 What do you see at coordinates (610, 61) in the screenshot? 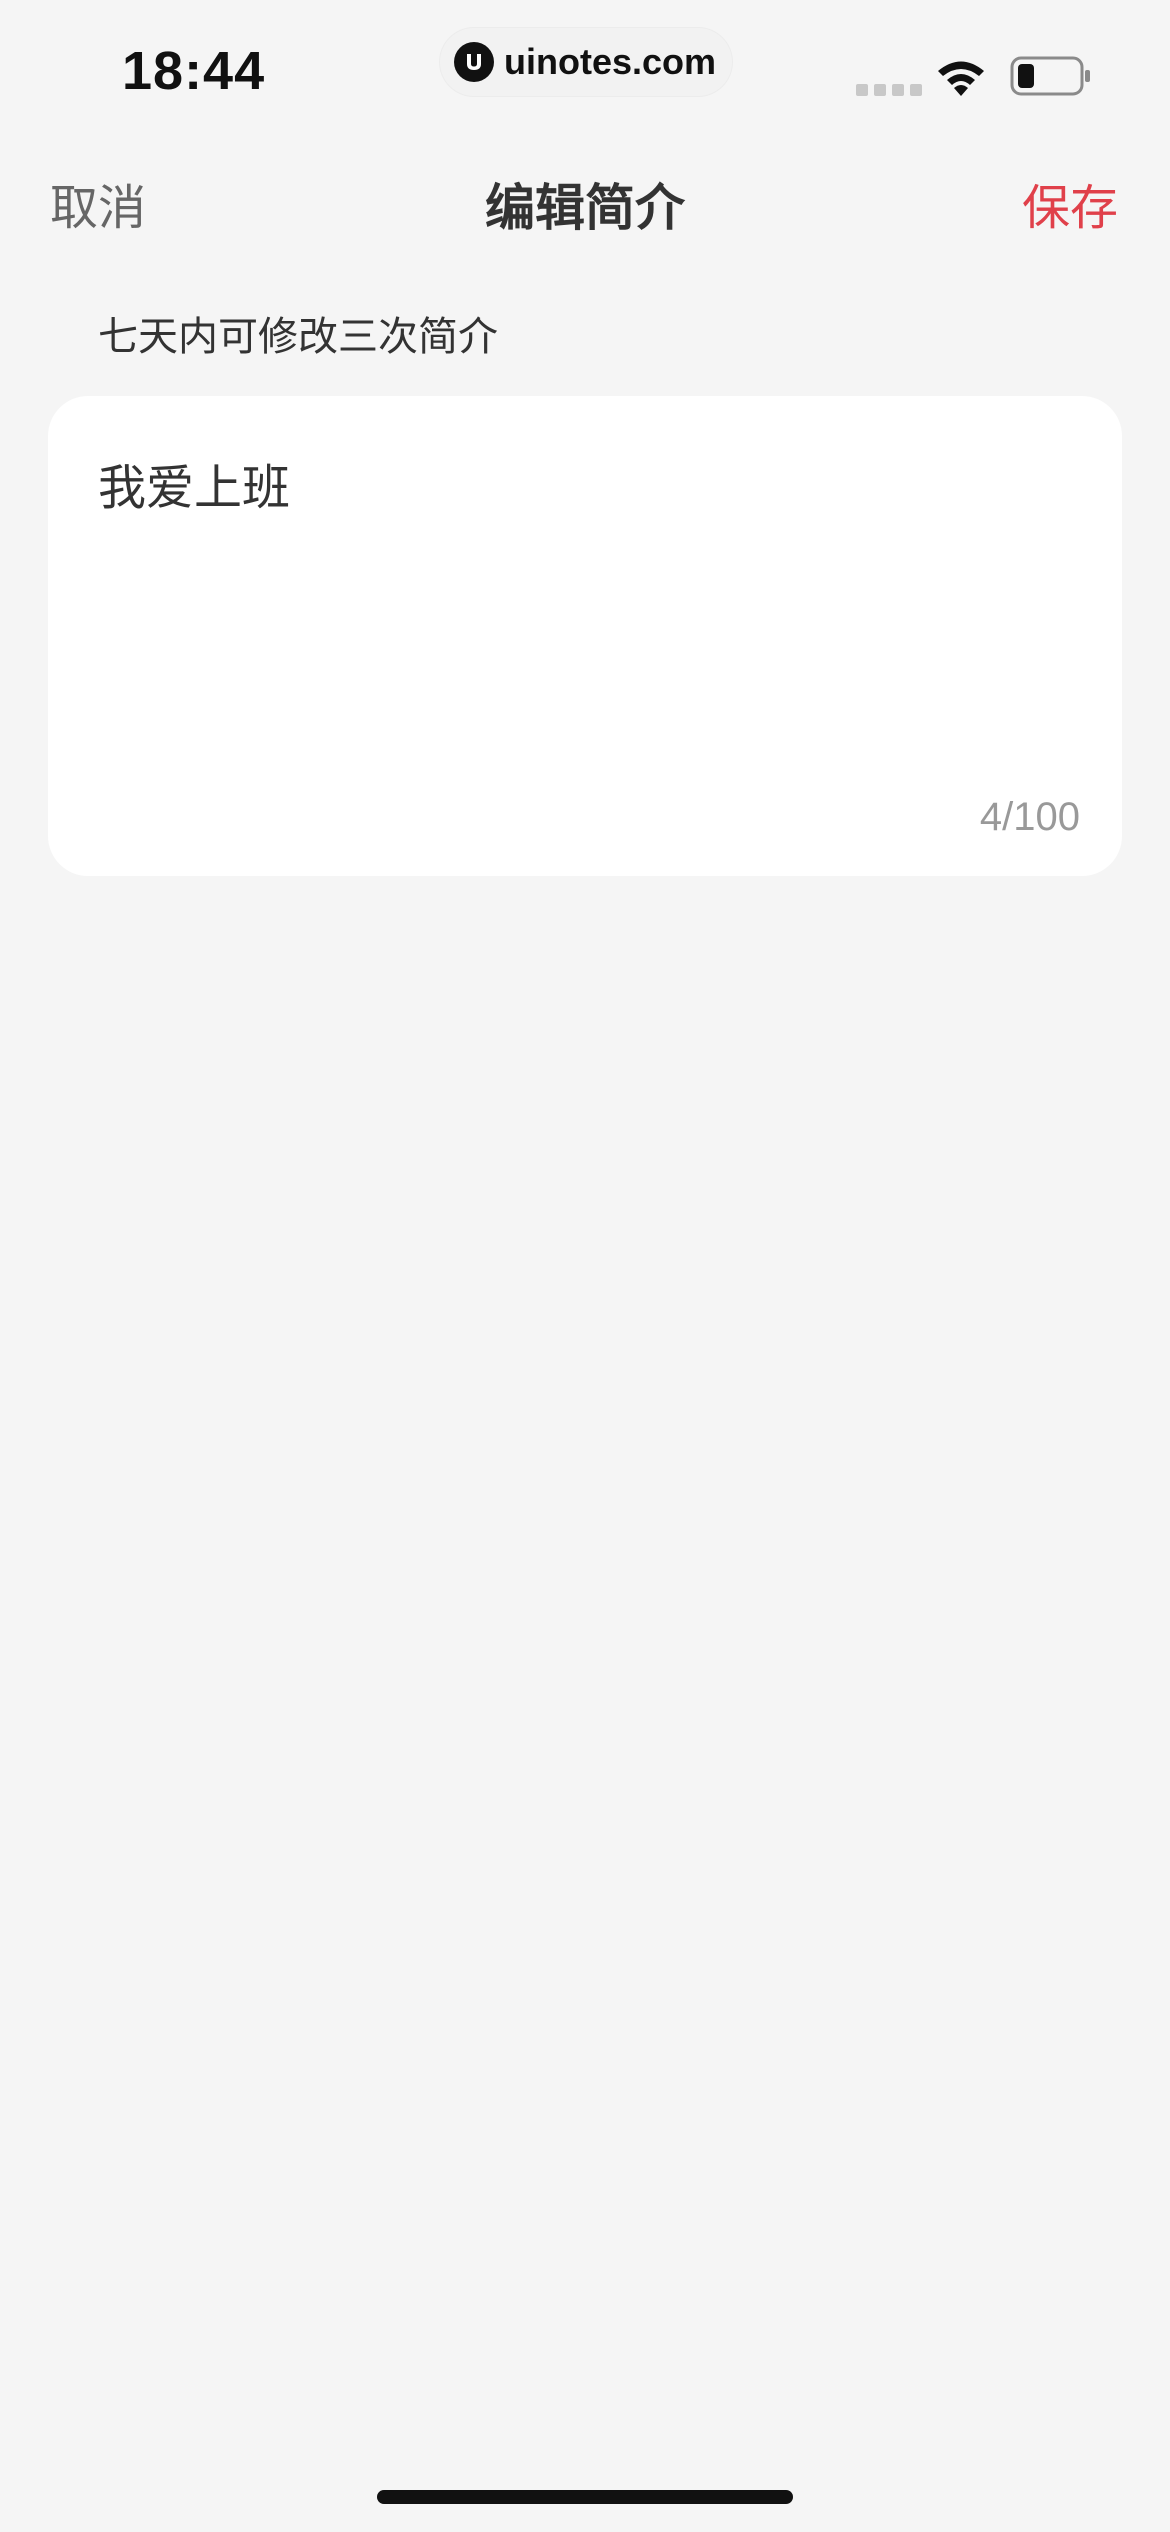
I see `watermark-text: uinotes.com` at bounding box center [610, 61].